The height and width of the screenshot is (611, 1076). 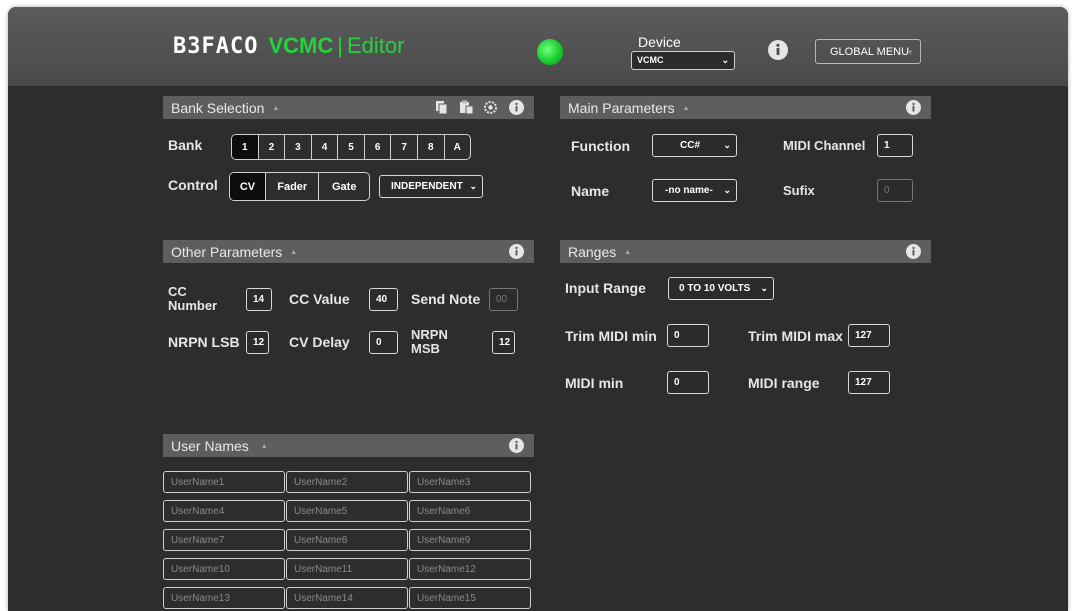 I want to click on bank-button-group: 1 2 3 4 5 6 7 8 A, so click(x=351, y=147).